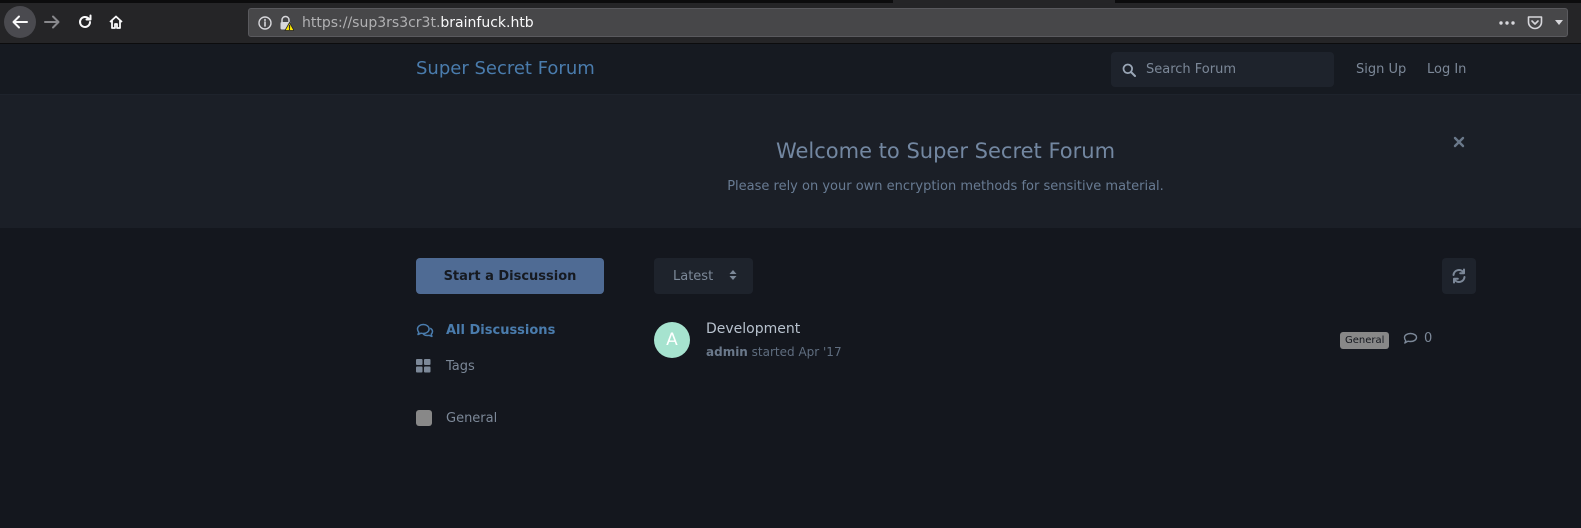 The image size is (1581, 528). Describe the element at coordinates (672, 340) in the screenshot. I see `avatar: A` at that location.